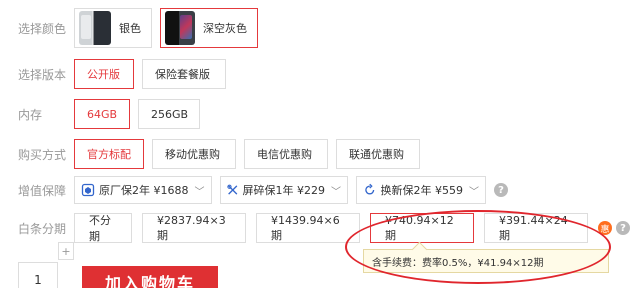  I want to click on option-label: ¥2837.94×3期, so click(191, 227).